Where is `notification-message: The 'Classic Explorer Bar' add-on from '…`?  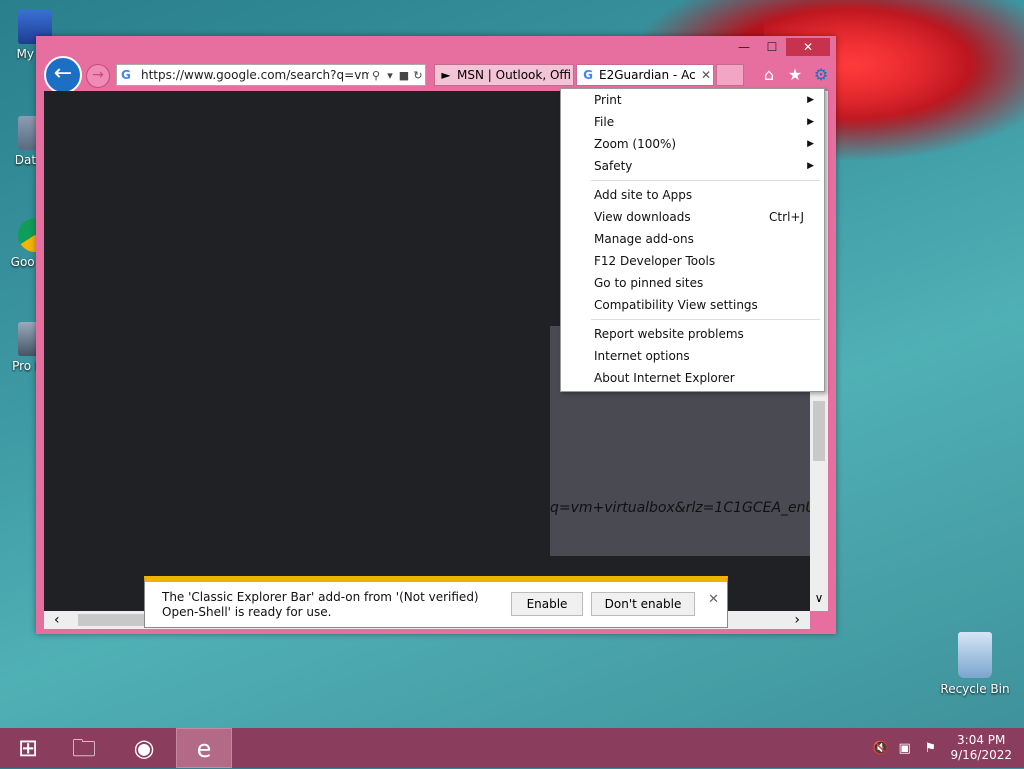 notification-message: The 'Classic Explorer Bar' add-on from '… is located at coordinates (322, 605).